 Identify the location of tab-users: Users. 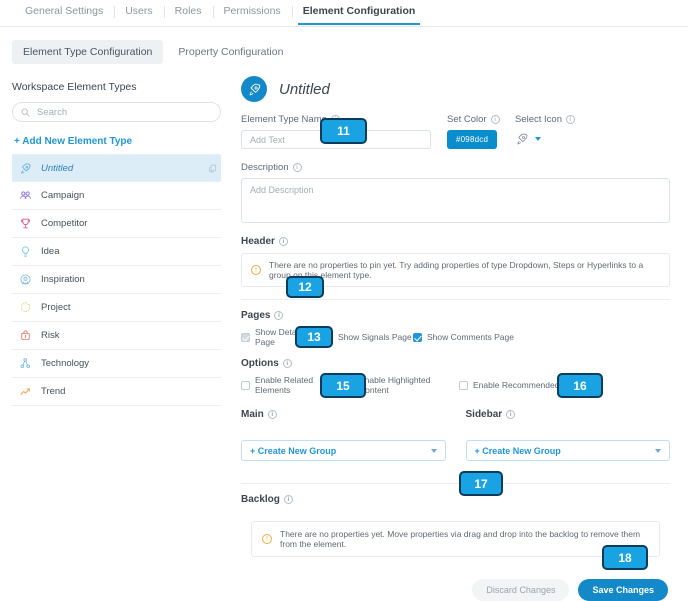
(138, 12).